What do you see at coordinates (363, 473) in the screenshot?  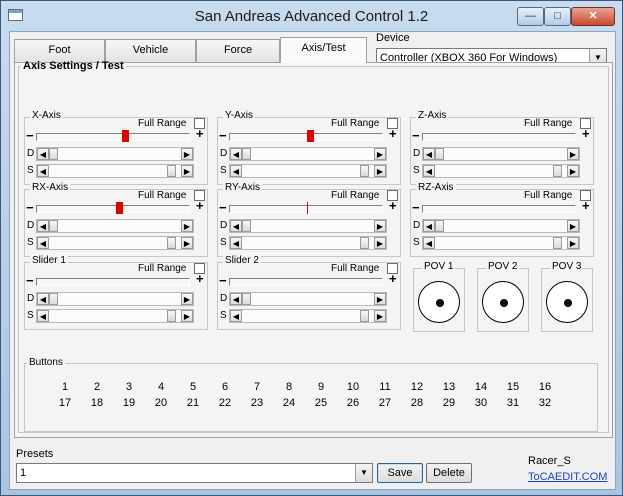 I see `chevron-down-icon: ▼` at bounding box center [363, 473].